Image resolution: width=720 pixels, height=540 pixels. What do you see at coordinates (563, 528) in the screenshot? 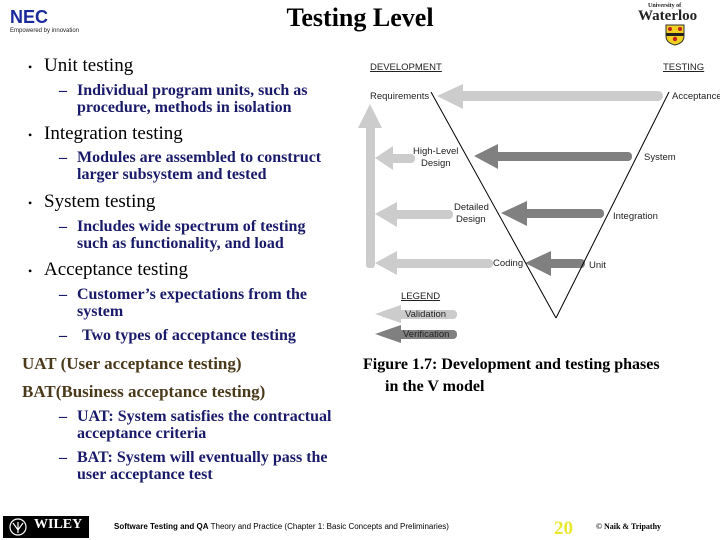
I see `page-number: 20` at bounding box center [563, 528].